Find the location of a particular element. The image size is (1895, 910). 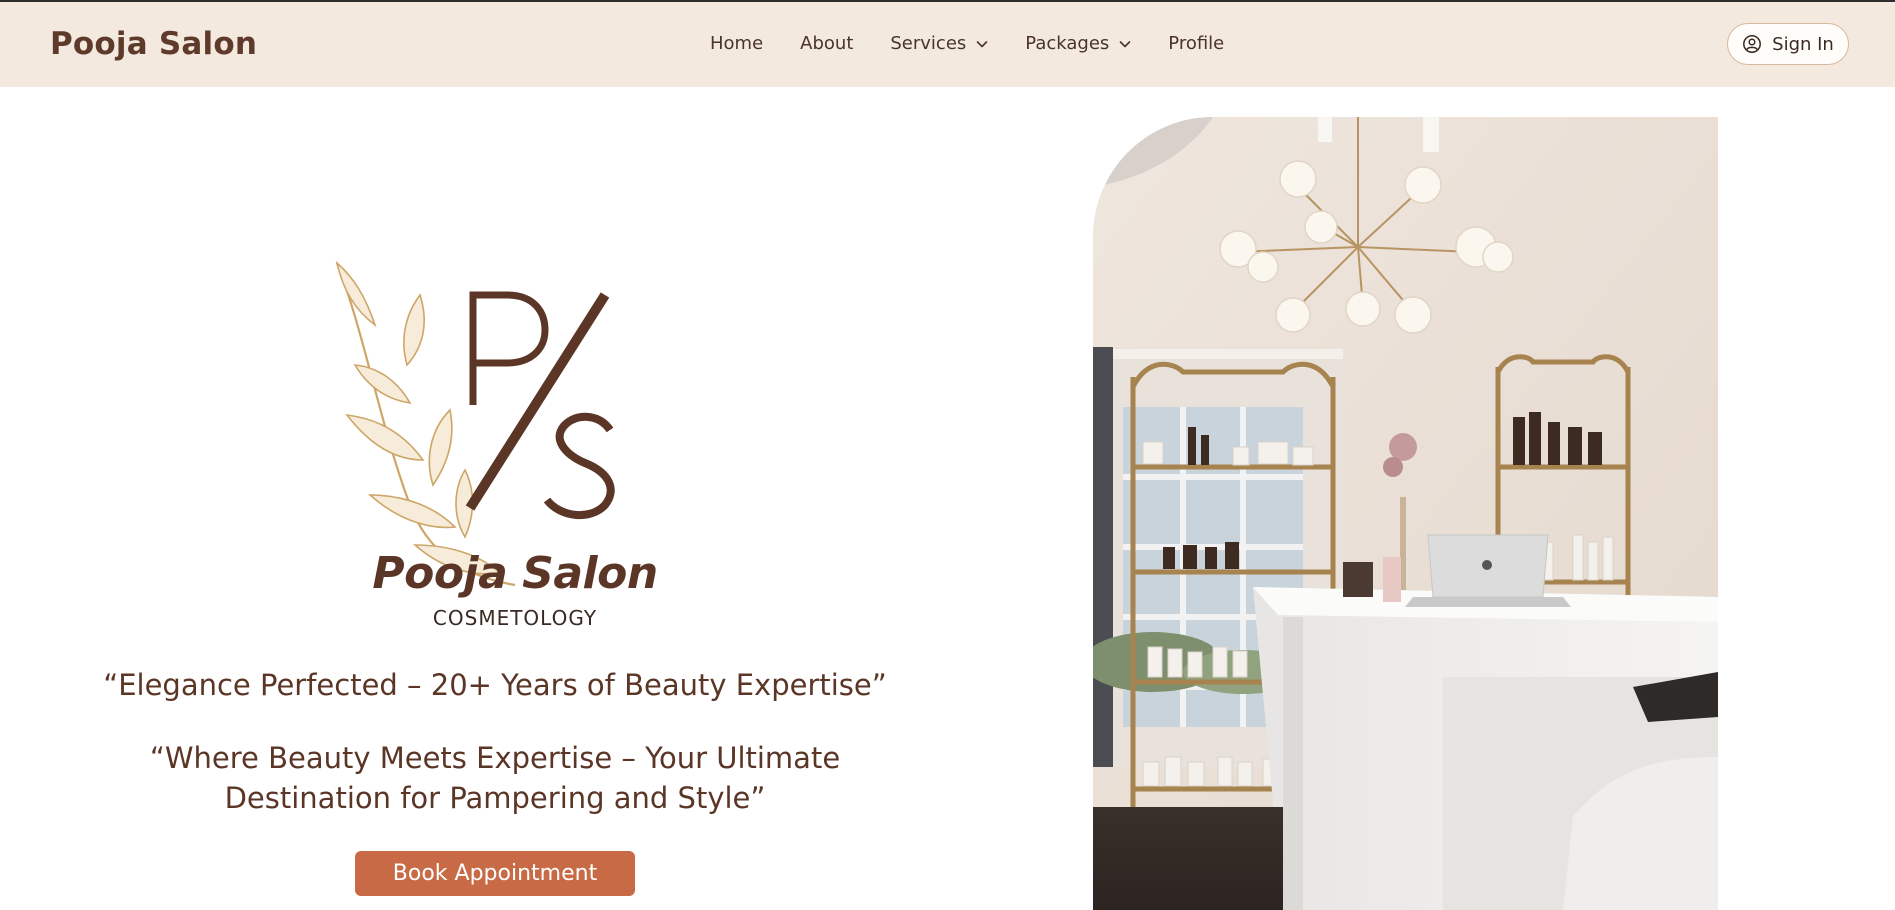

nav-item-label: Home is located at coordinates (737, 43).